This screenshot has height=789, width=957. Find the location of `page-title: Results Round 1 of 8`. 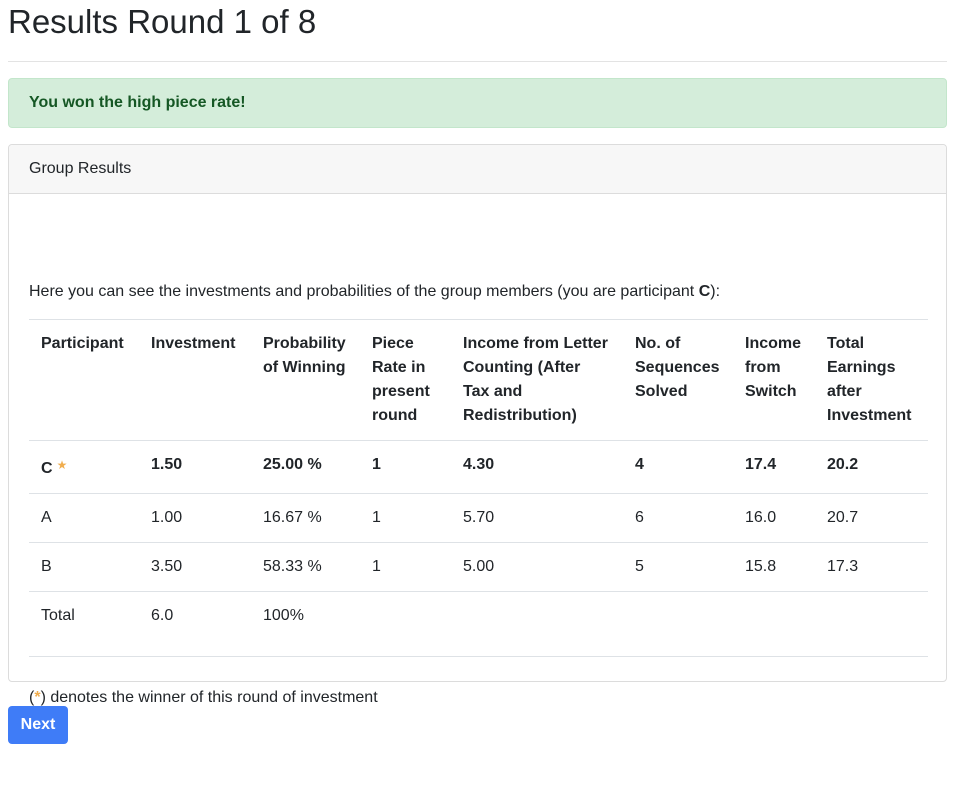

page-title: Results Round 1 of 8 is located at coordinates (162, 21).